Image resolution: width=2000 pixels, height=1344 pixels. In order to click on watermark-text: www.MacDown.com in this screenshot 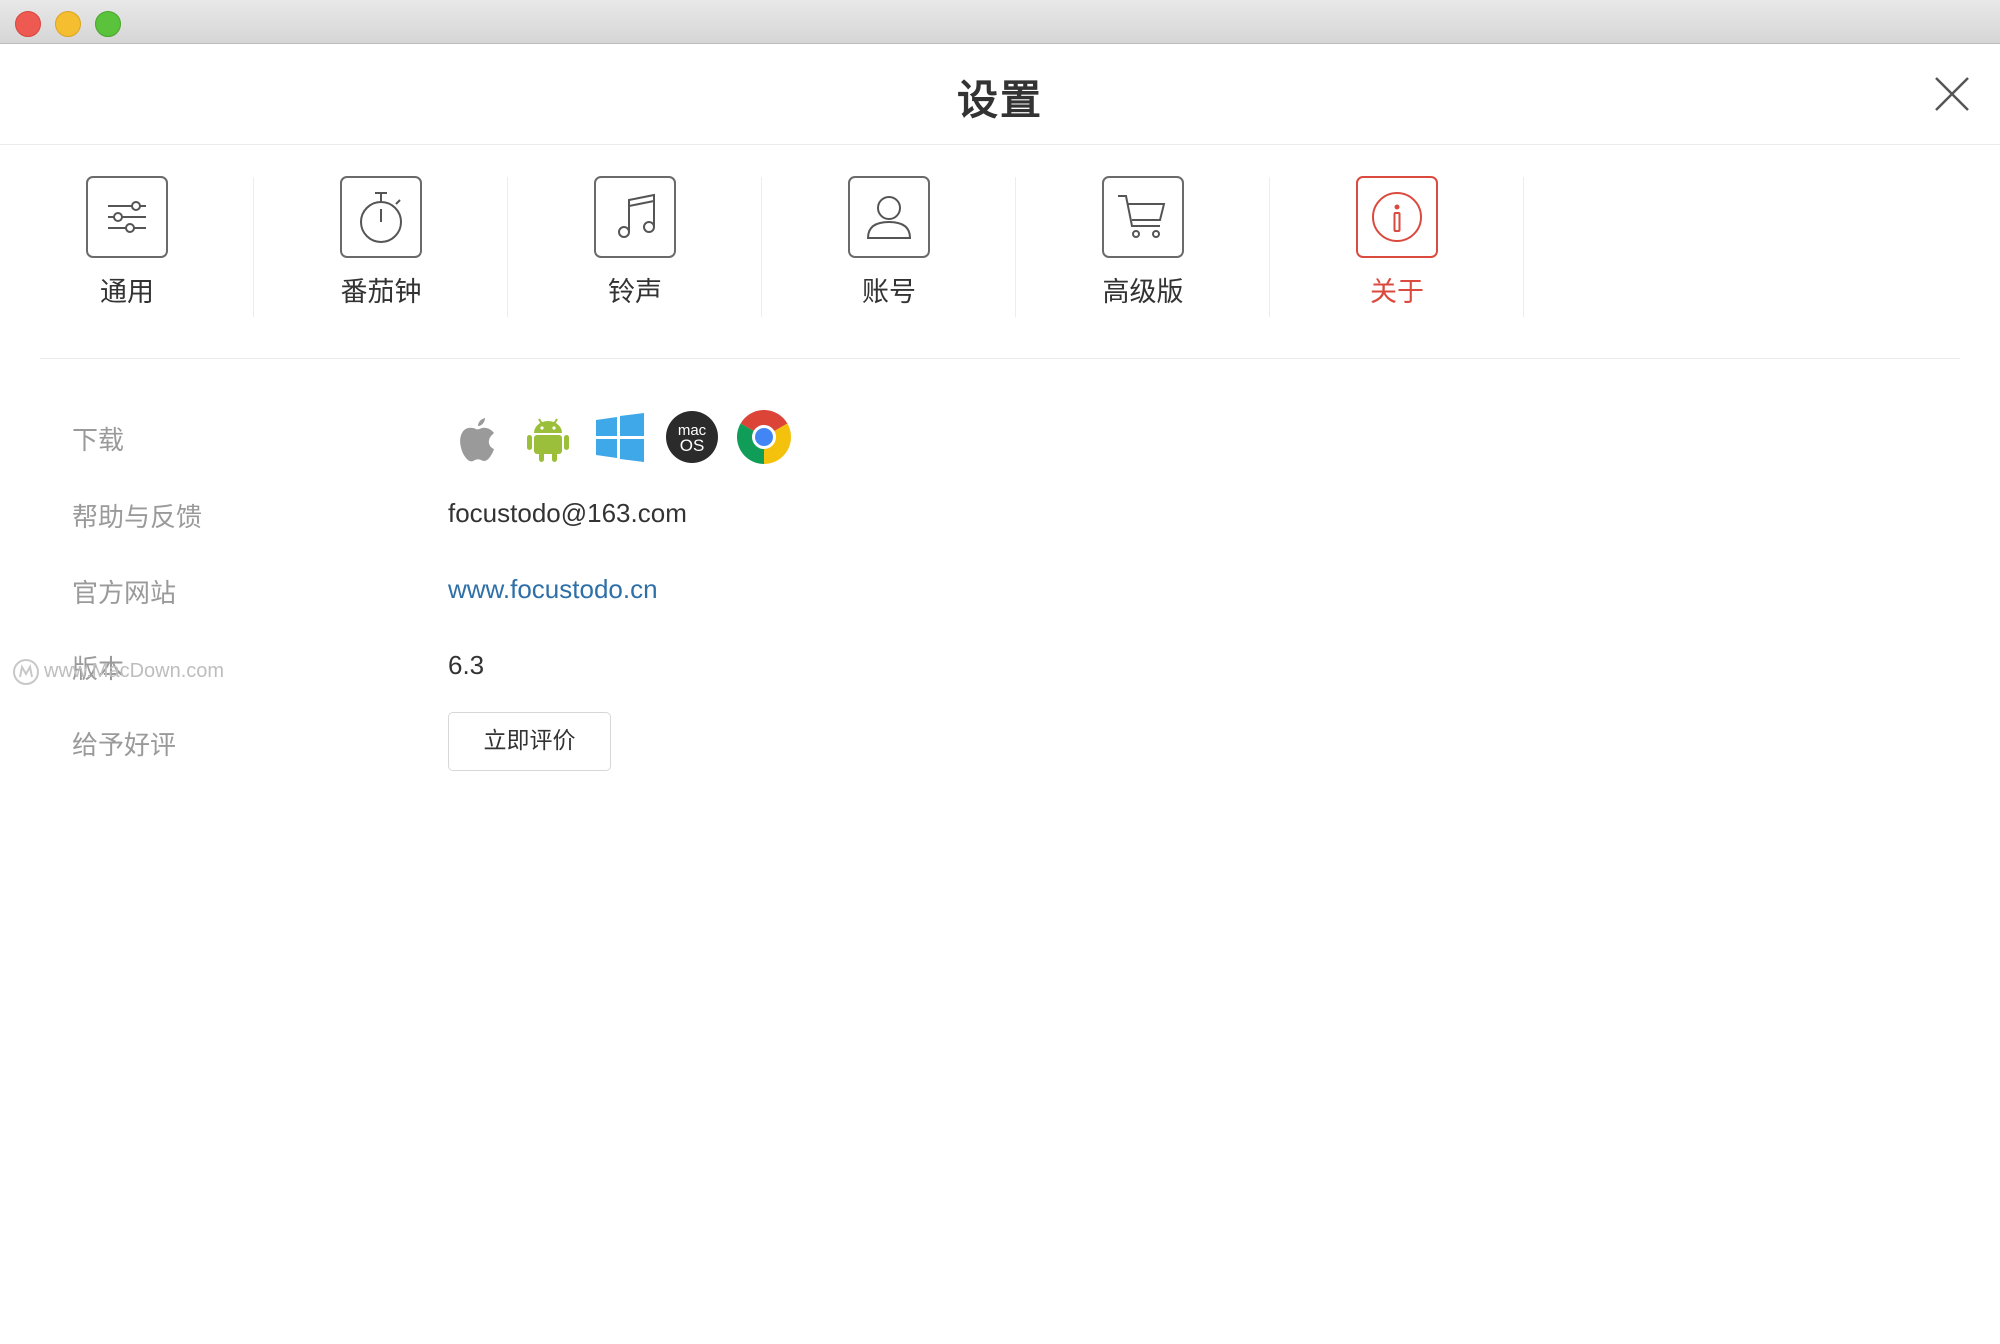, I will do `click(134, 671)`.